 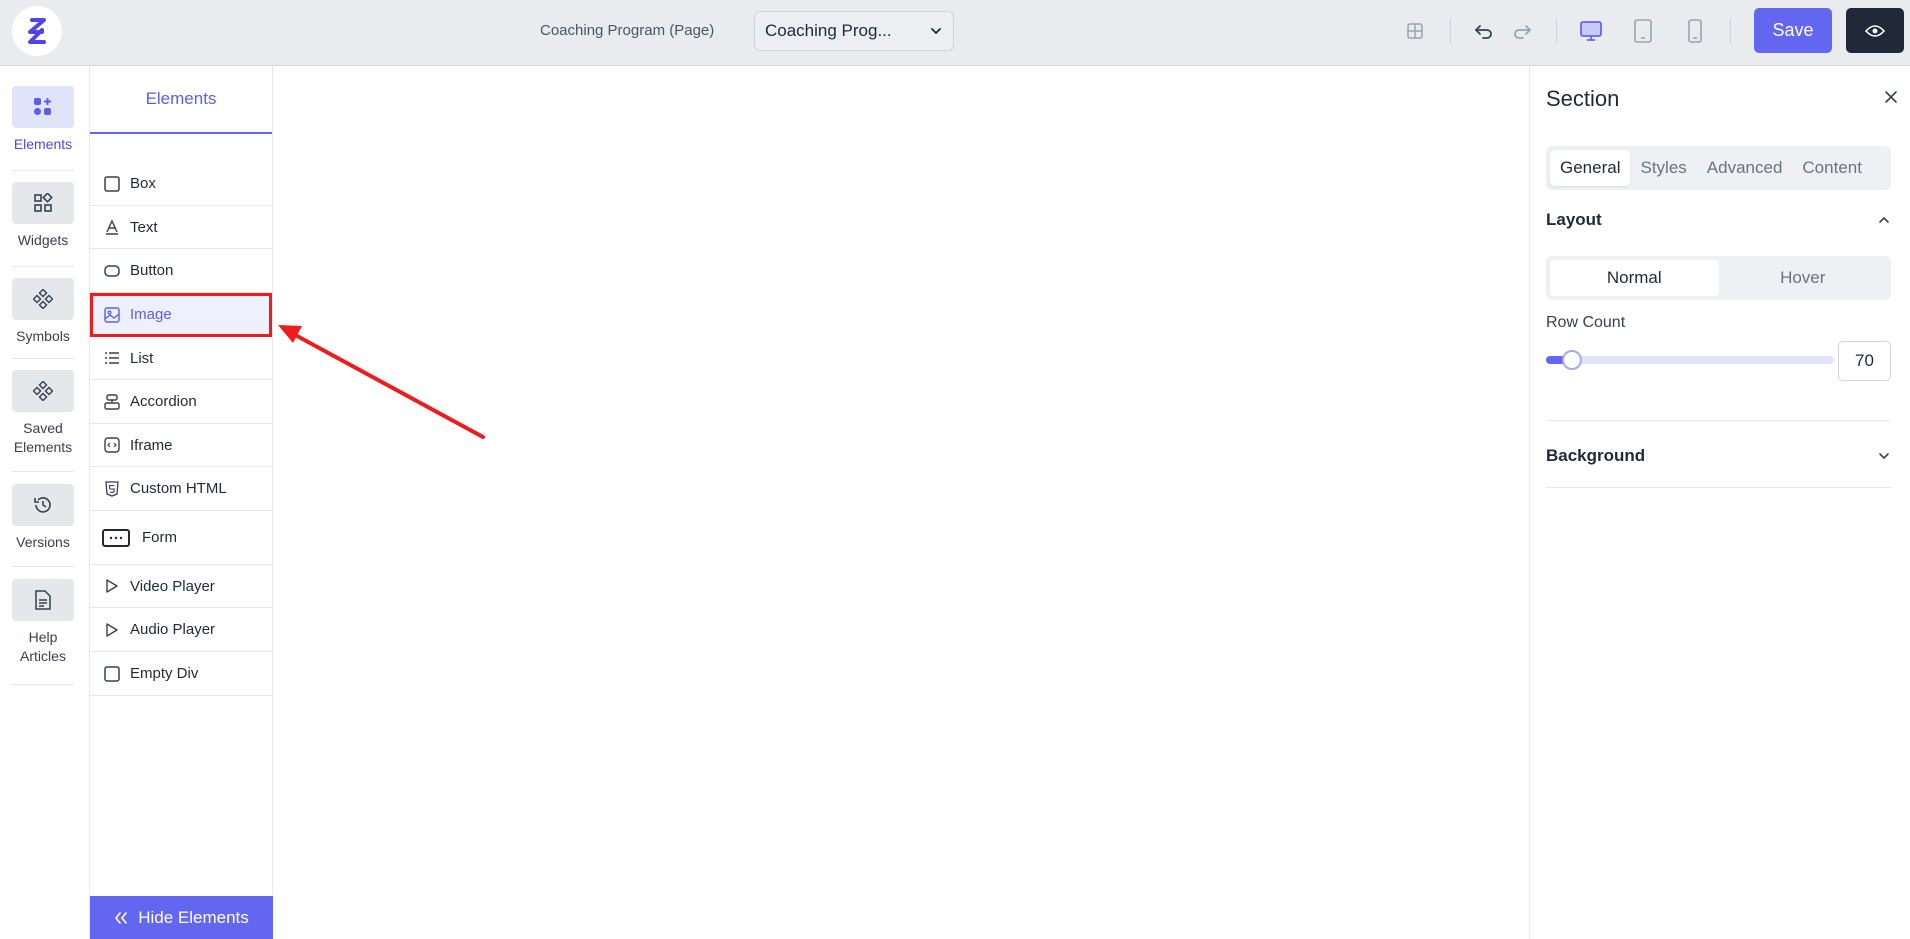 I want to click on page-caption: Coaching Program (Page), so click(x=627, y=30).